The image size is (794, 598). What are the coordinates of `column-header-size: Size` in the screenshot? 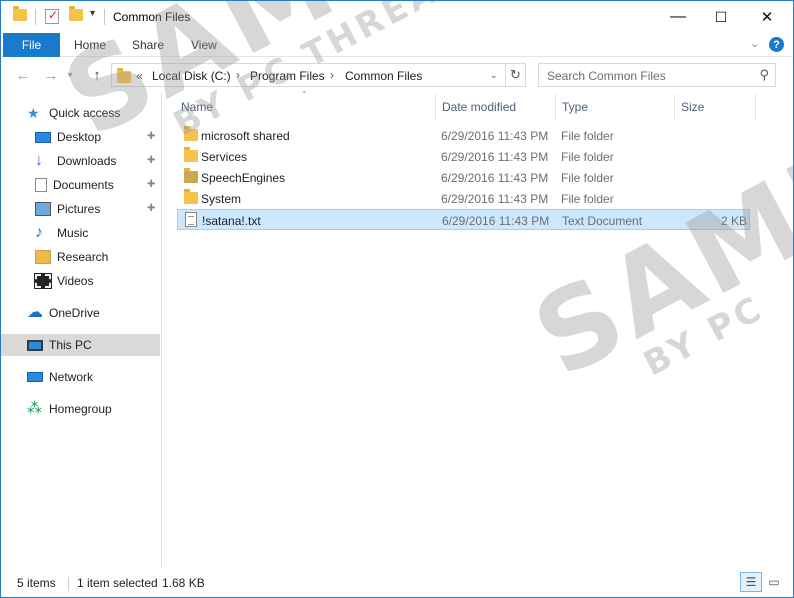 It's located at (692, 107).